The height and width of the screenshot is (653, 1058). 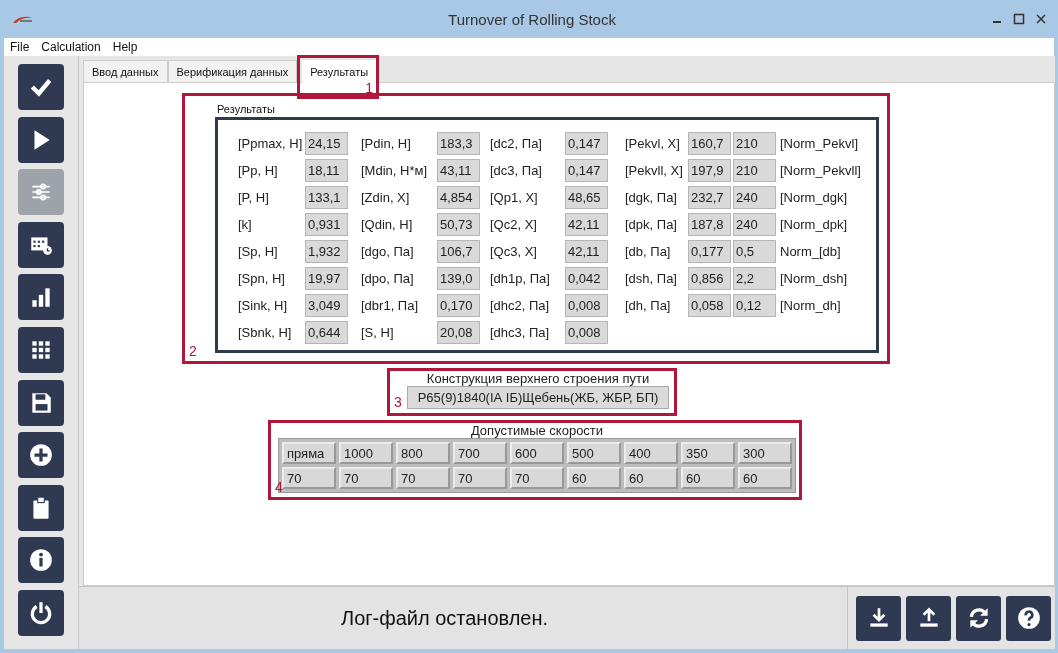 I want to click on help-icon, so click(x=1028, y=618).